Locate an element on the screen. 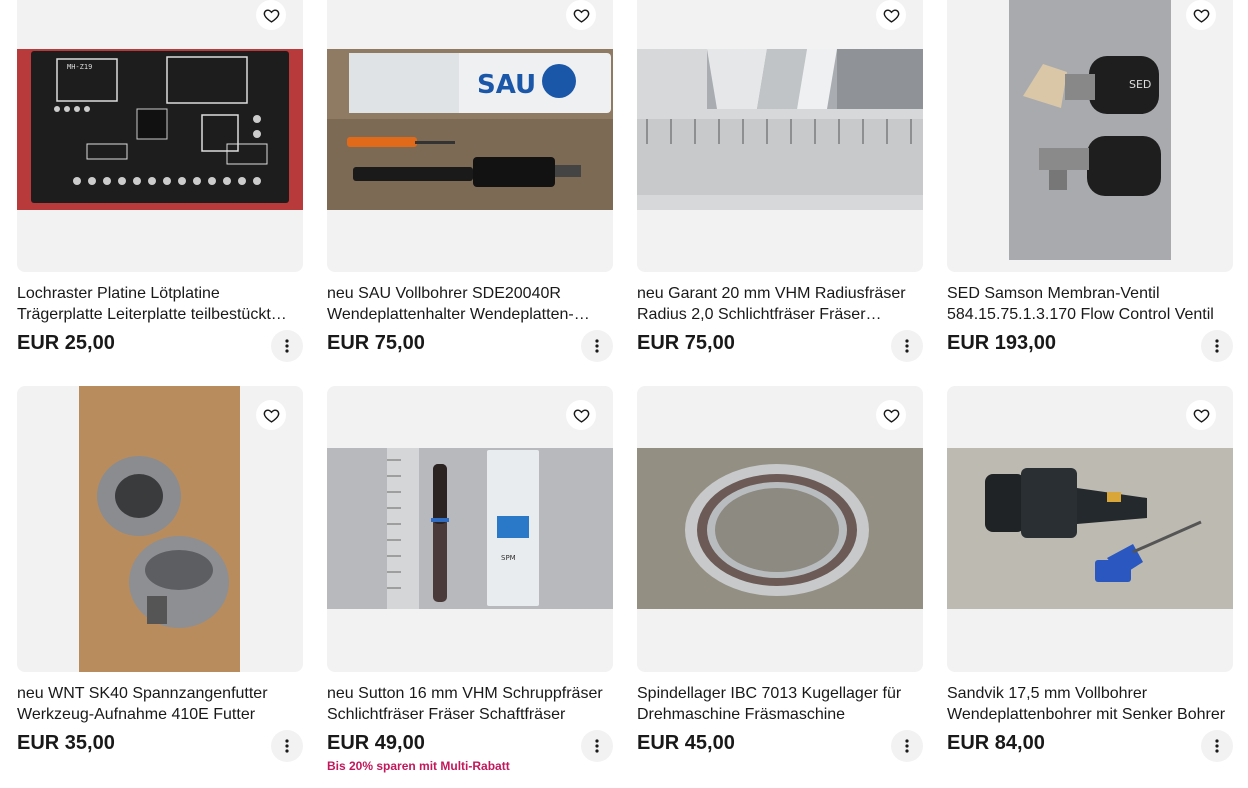 The image size is (1248, 788). product-photo-valve: SED is located at coordinates (1090, 130).